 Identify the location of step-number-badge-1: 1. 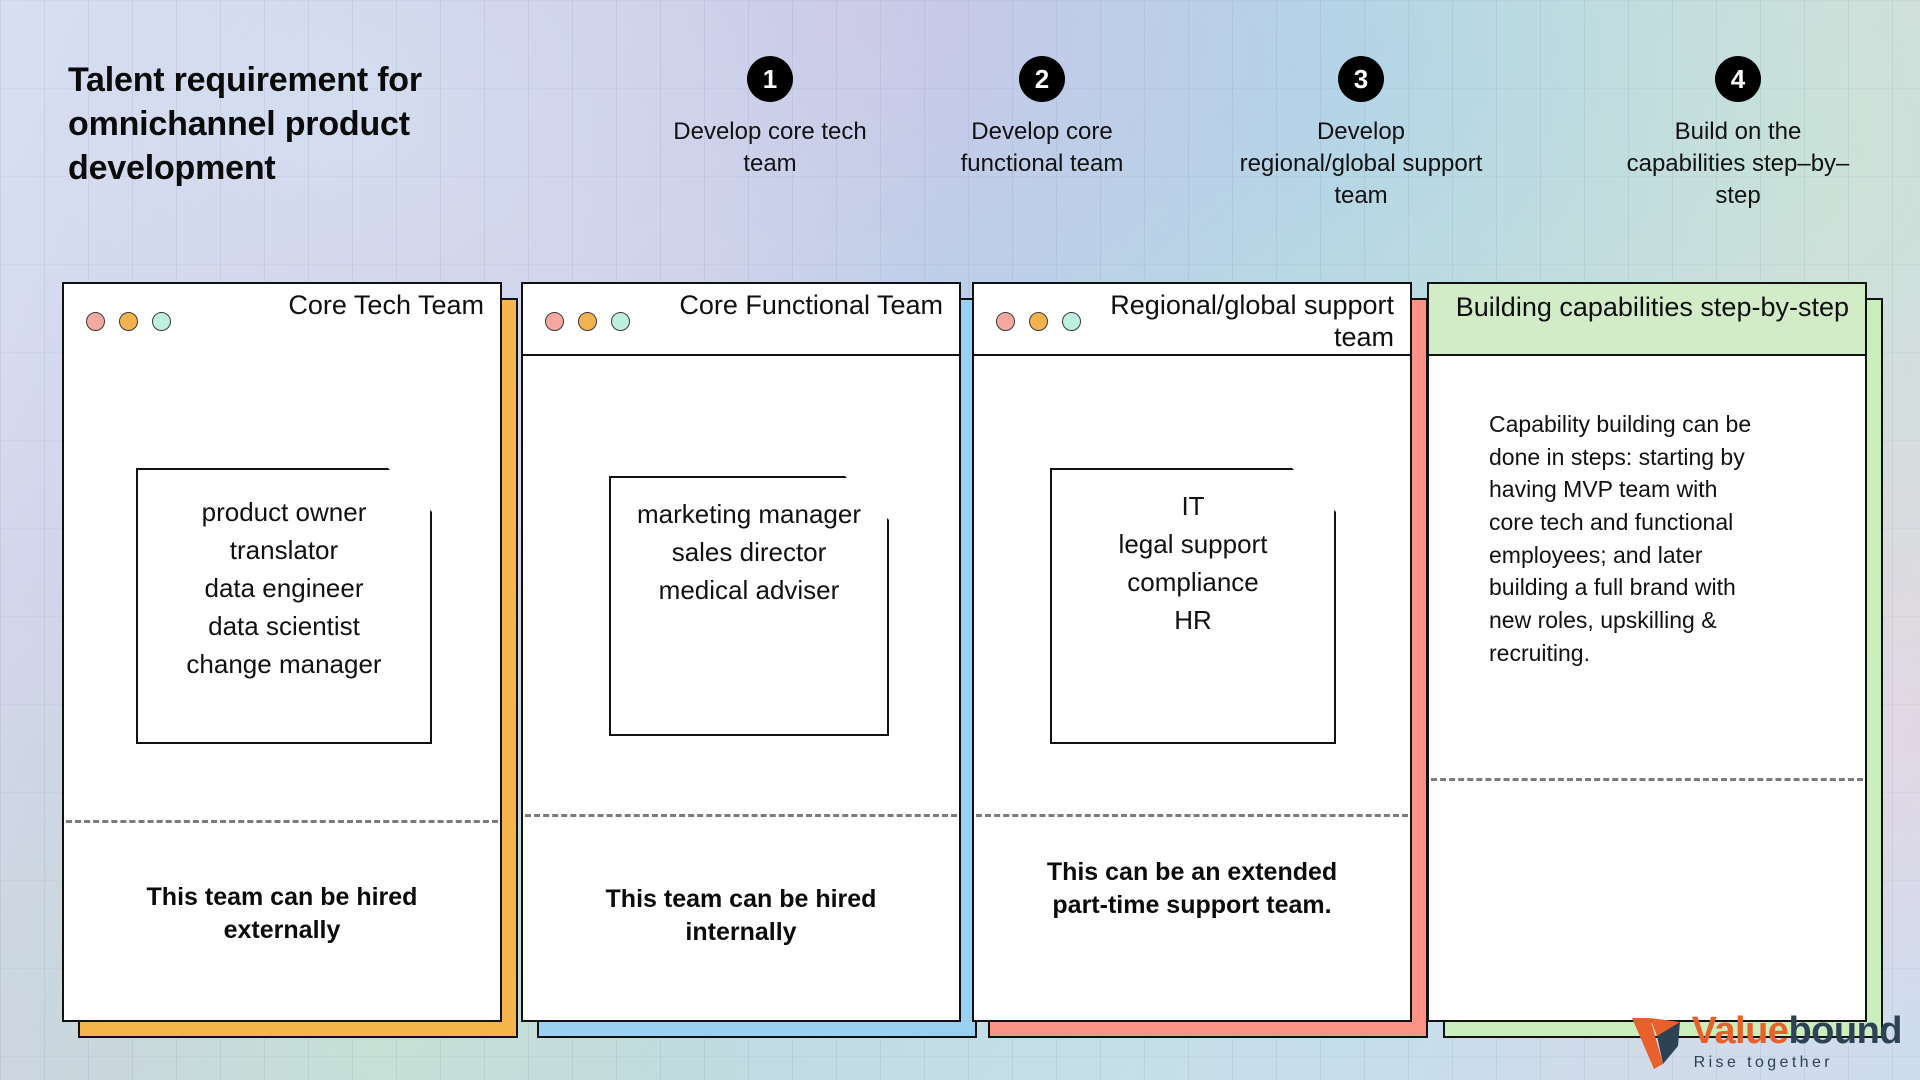
(770, 79).